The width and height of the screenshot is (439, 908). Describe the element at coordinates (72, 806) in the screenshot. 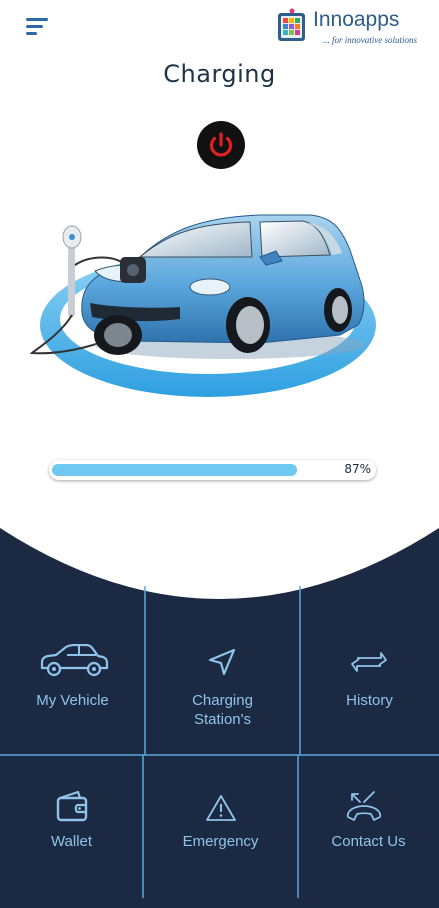

I see `wallet-icon` at that location.